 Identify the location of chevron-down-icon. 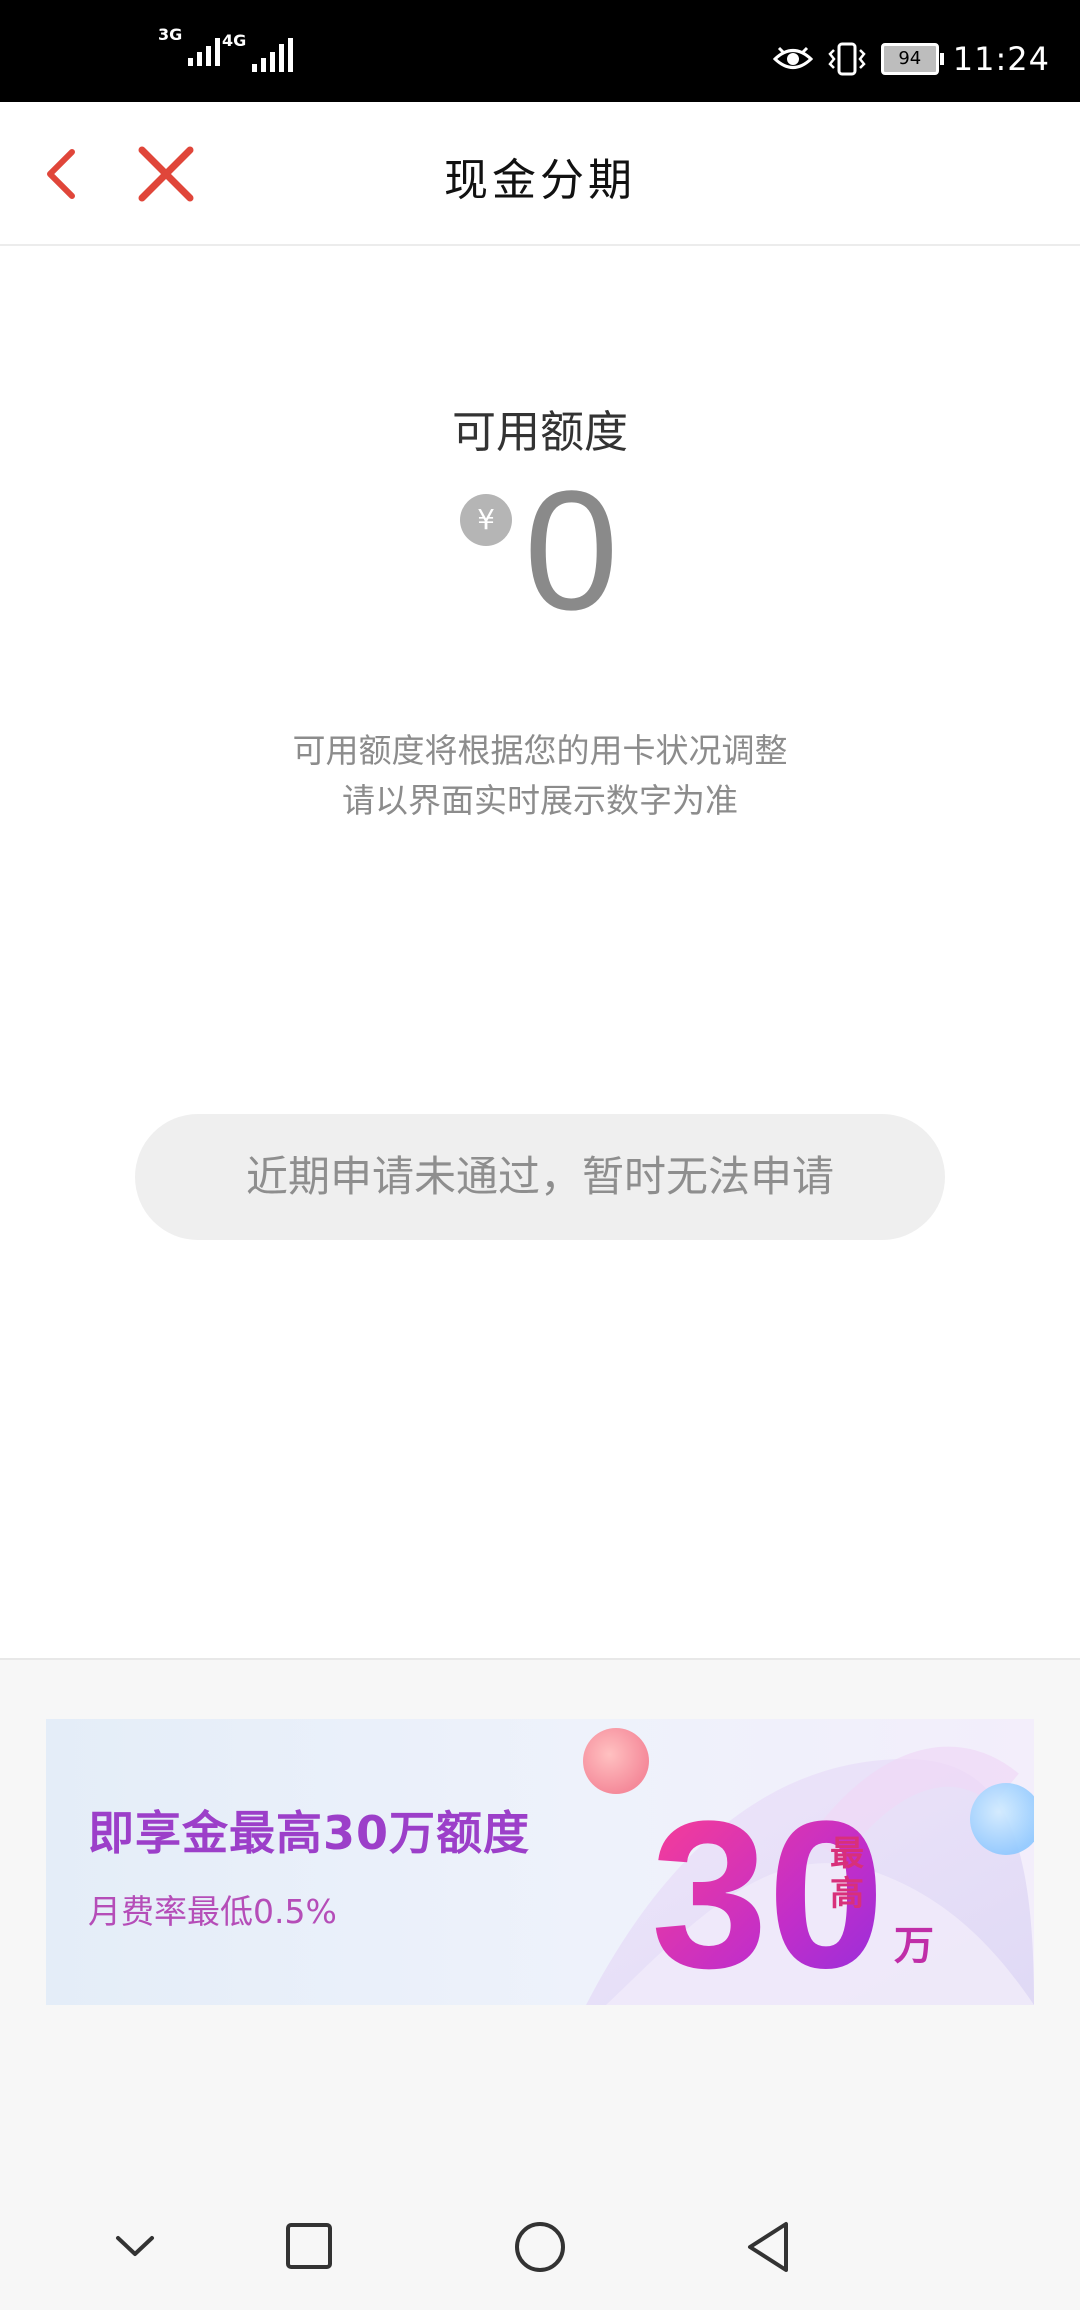
(135, 2246).